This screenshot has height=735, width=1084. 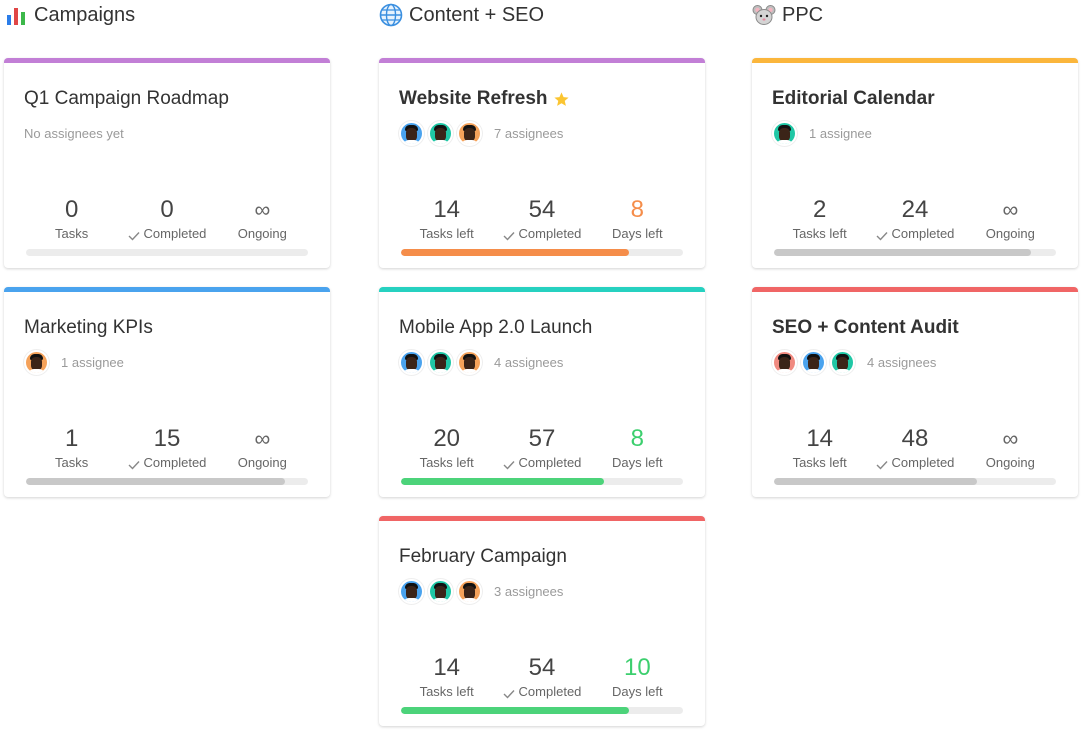 I want to click on card-title: Website Refresh, so click(x=484, y=99).